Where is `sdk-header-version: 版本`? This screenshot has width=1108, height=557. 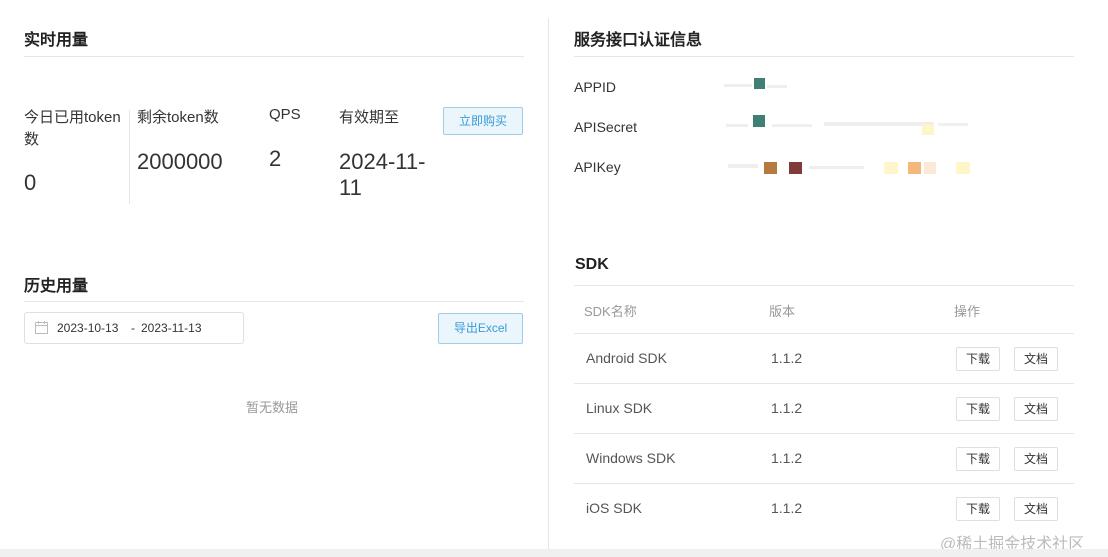
sdk-header-version: 版本 is located at coordinates (782, 311).